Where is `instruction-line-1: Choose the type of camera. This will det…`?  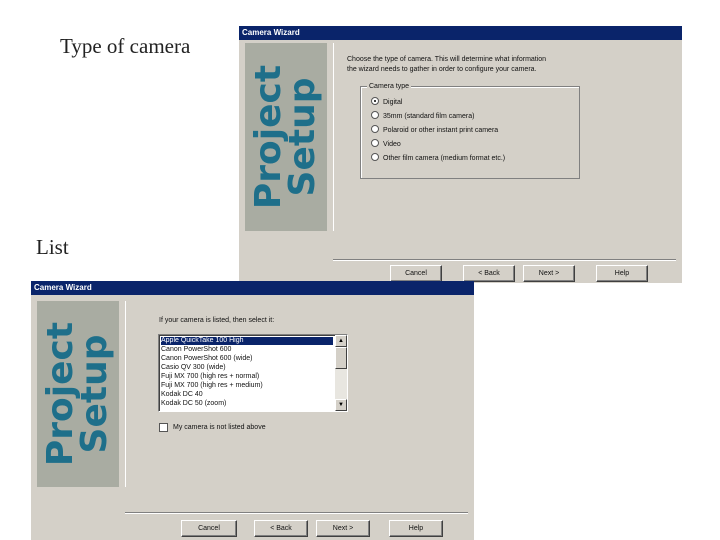 instruction-line-1: Choose the type of camera. This will det… is located at coordinates (447, 59).